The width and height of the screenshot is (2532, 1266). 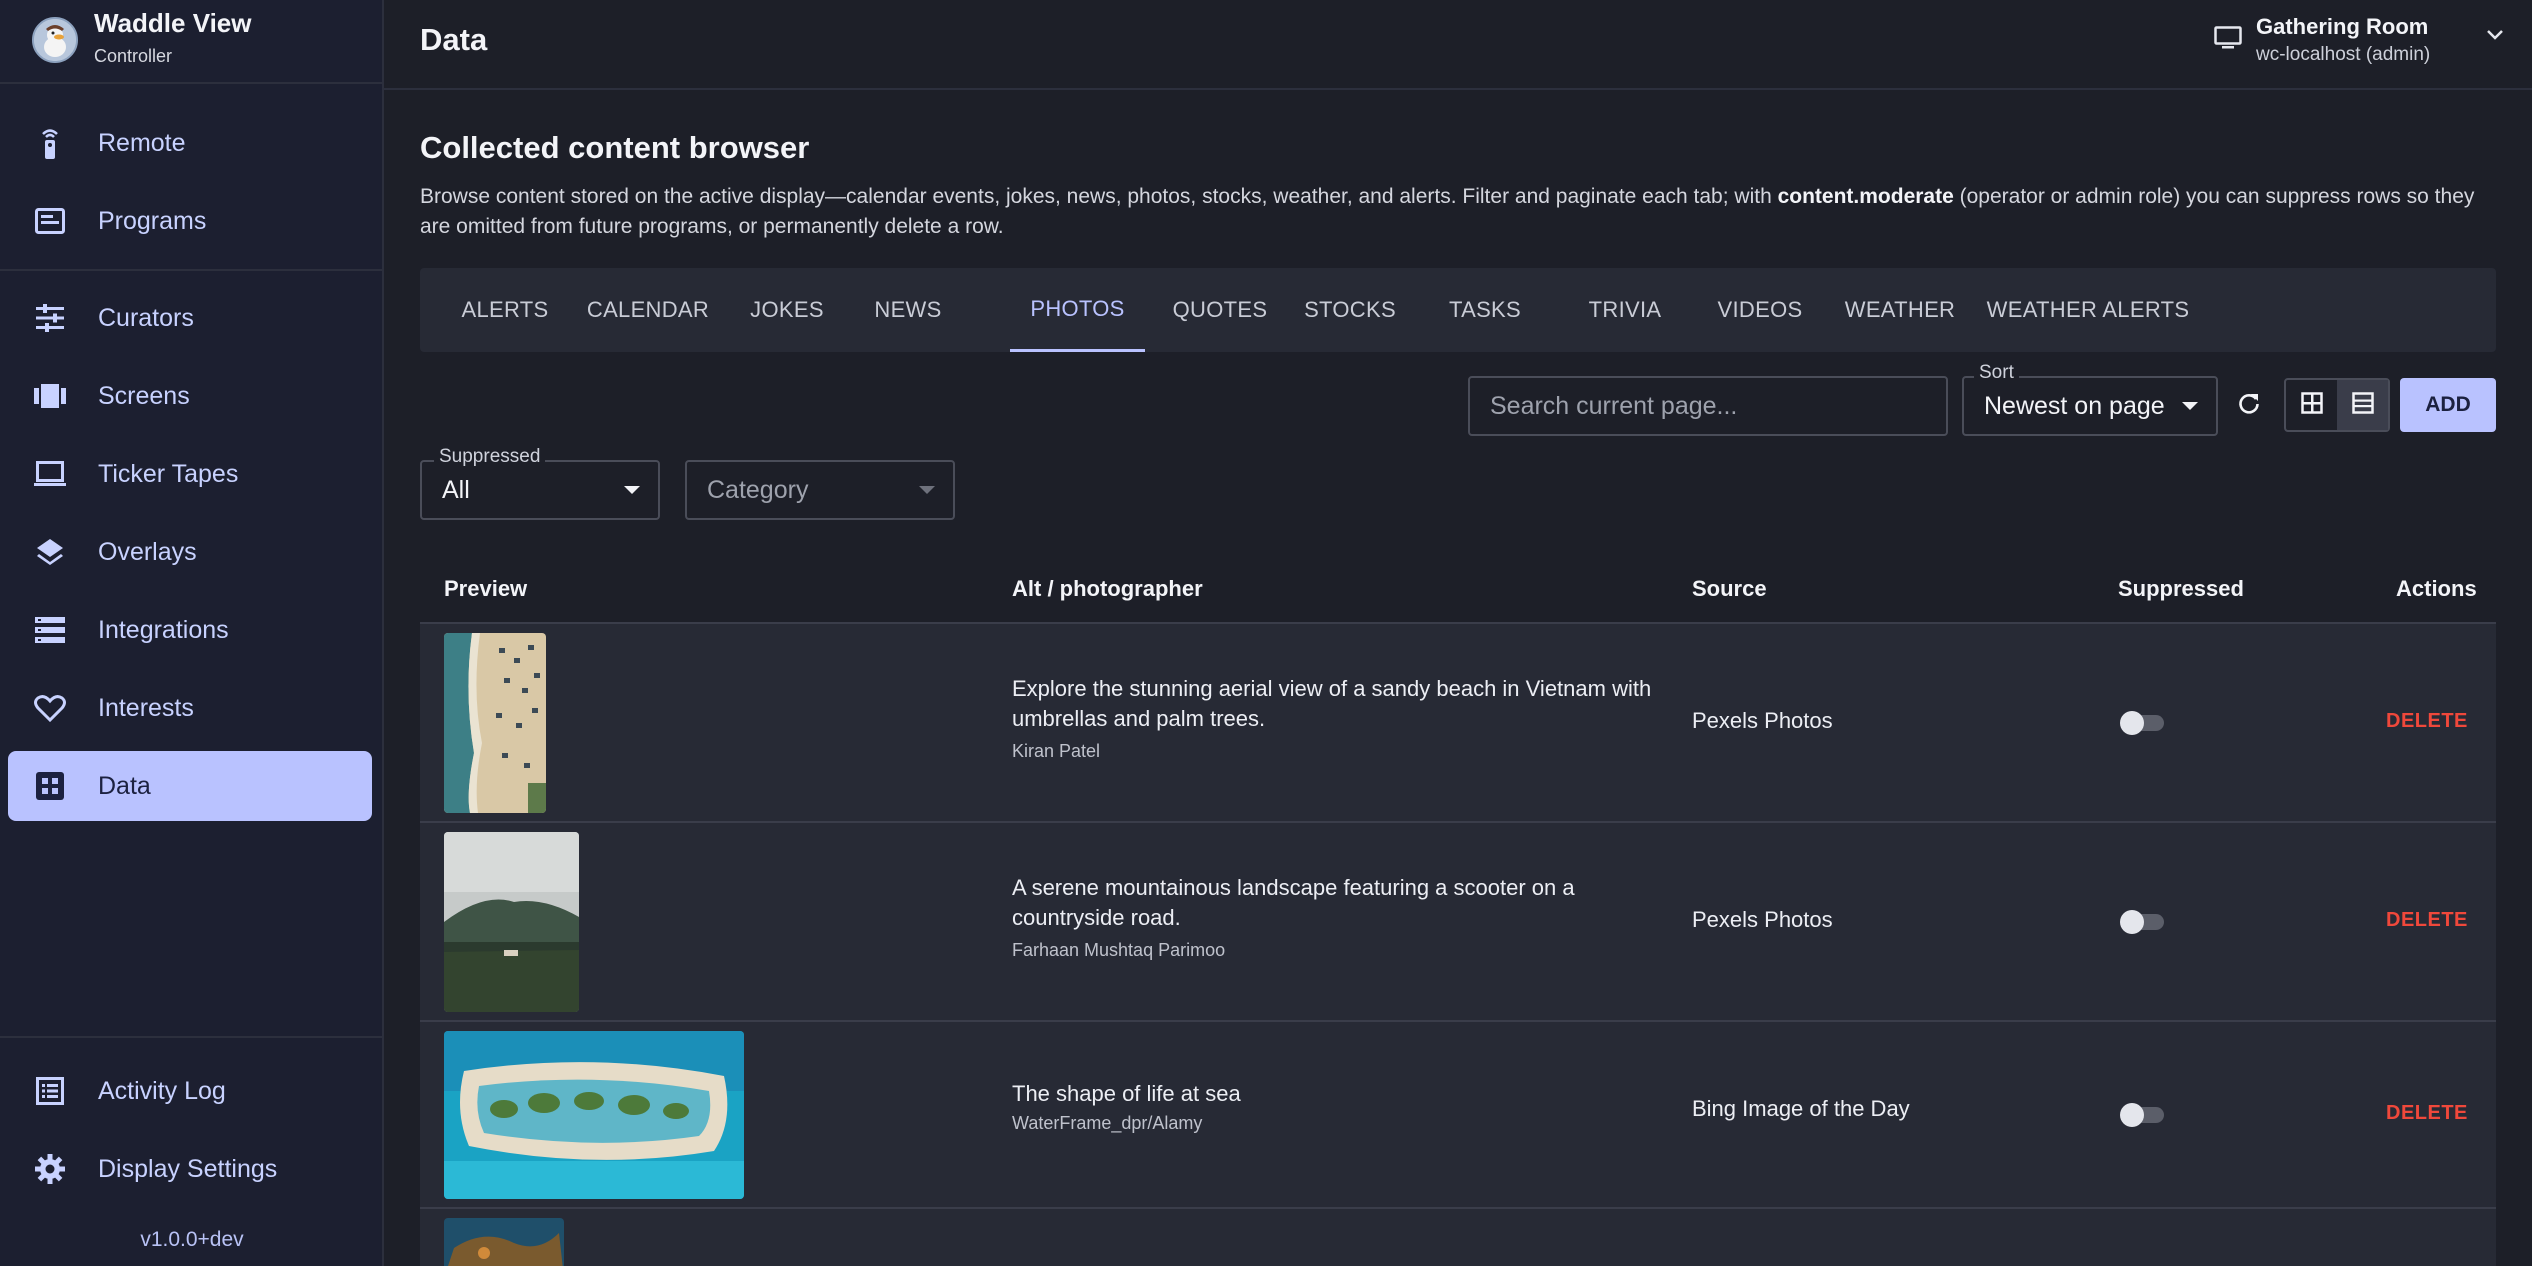 I want to click on refresh-icon, so click(x=2249, y=405).